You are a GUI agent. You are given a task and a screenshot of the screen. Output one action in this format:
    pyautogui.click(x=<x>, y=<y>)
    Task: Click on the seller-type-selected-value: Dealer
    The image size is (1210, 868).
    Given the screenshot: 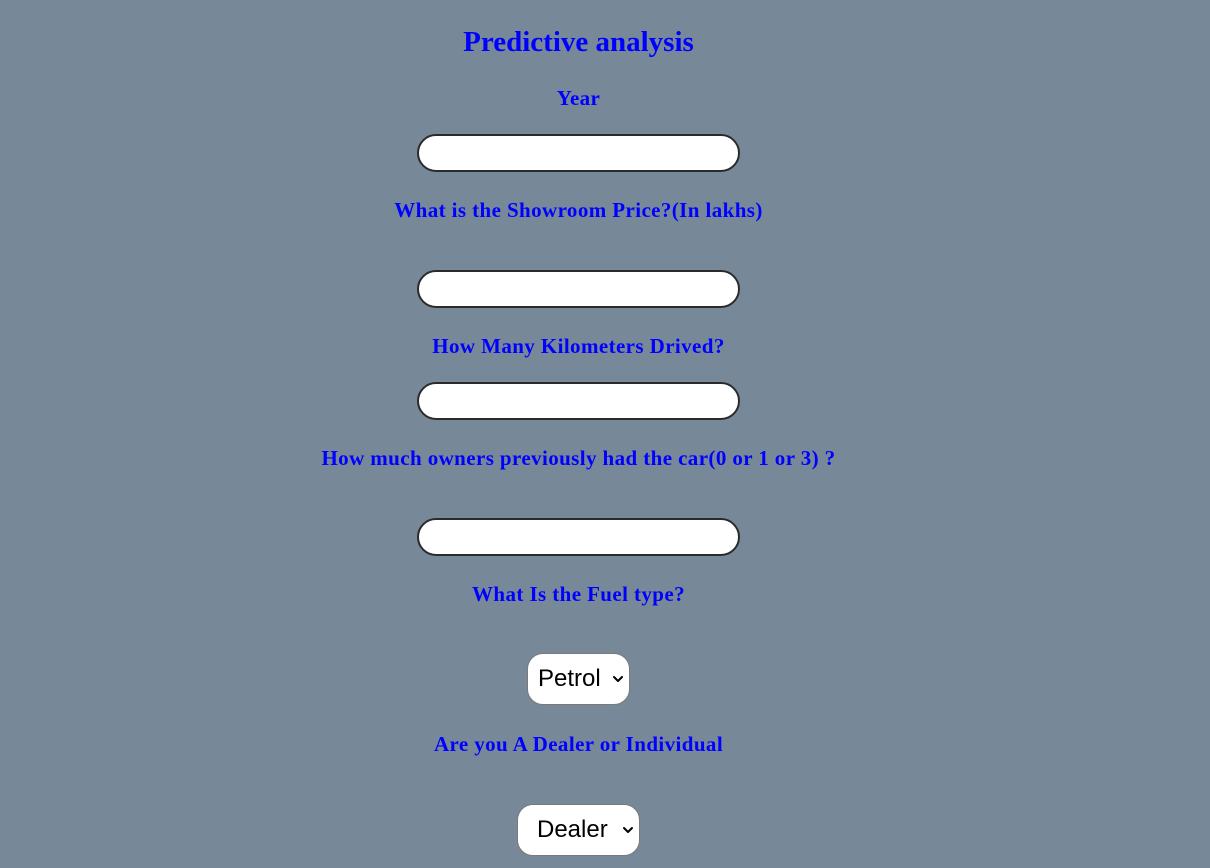 What is the action you would take?
    pyautogui.click(x=572, y=829)
    